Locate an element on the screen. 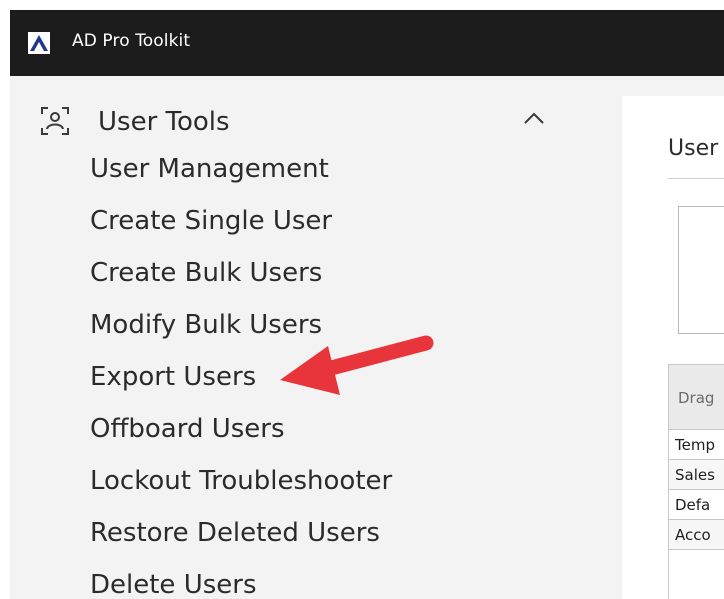 This screenshot has width=724, height=599. sidebar-item-delete-users: Delete Users is located at coordinates (173, 584).